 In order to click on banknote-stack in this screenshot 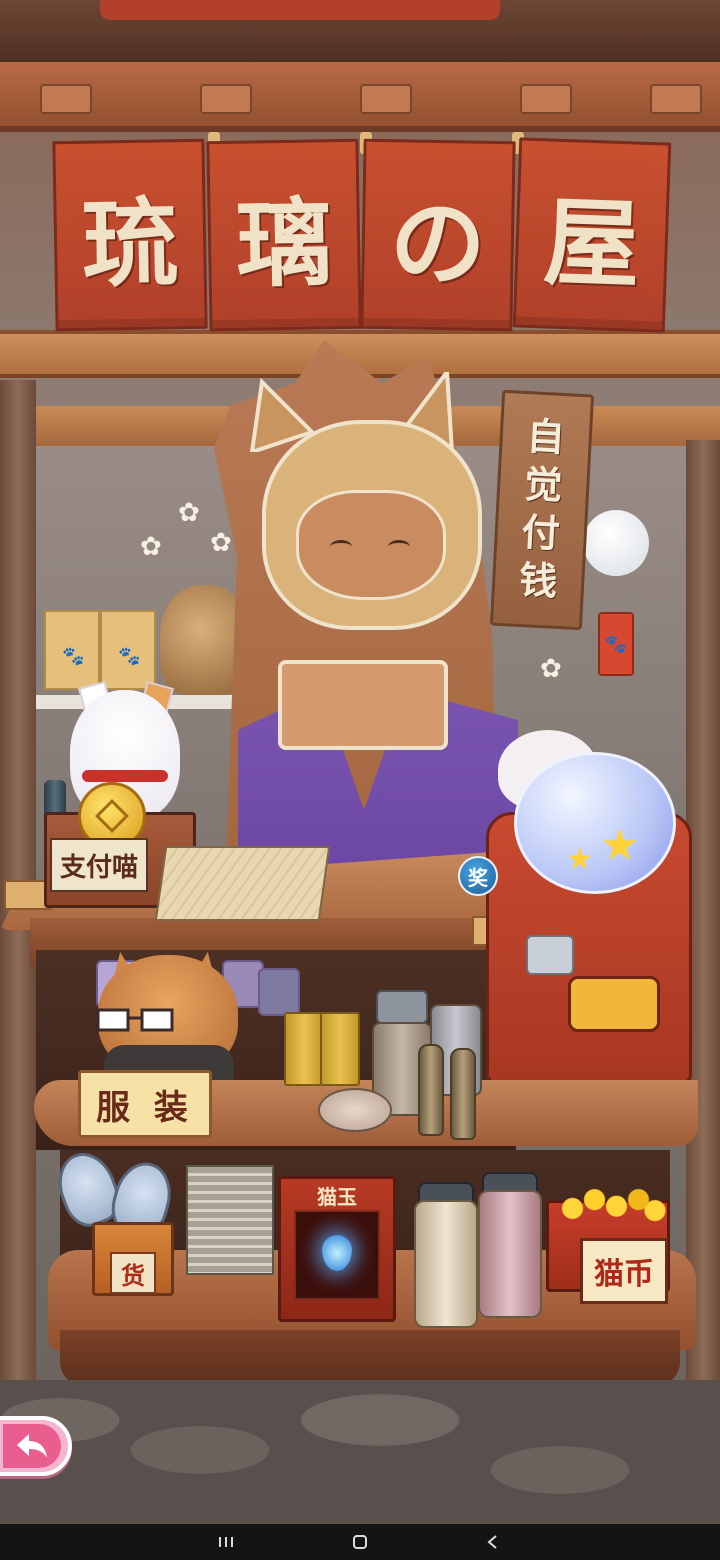, I will do `click(230, 1220)`.